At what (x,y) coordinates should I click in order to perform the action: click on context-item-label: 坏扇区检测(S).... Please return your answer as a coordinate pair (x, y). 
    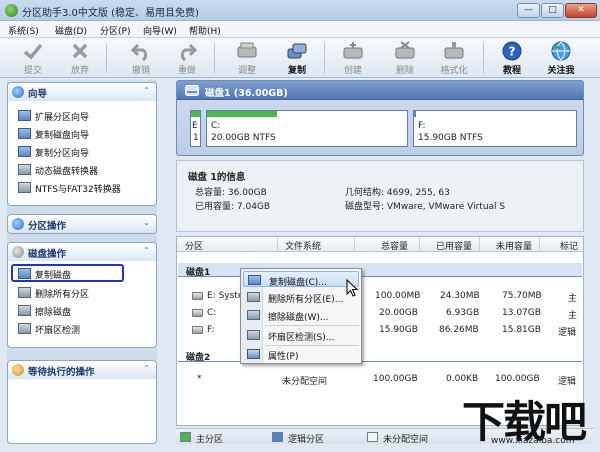
    Looking at the image, I should click on (301, 338).